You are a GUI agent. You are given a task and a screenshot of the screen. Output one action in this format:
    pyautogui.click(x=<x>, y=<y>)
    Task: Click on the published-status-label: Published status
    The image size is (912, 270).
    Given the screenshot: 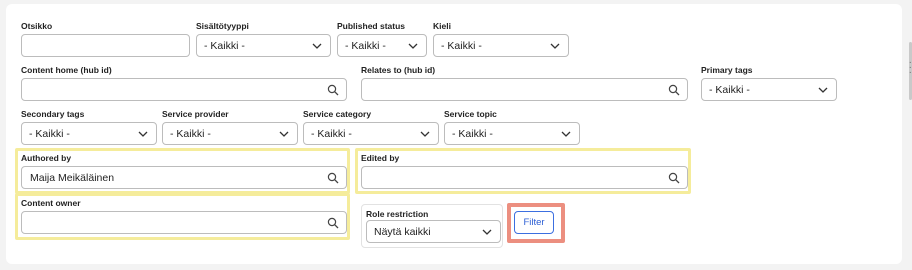 What is the action you would take?
    pyautogui.click(x=371, y=26)
    